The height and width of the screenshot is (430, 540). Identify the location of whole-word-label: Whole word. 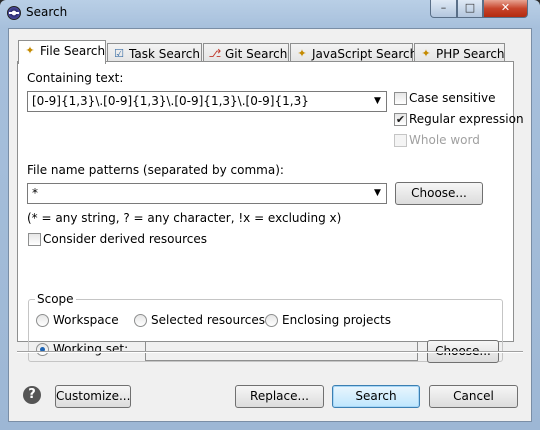
(444, 140).